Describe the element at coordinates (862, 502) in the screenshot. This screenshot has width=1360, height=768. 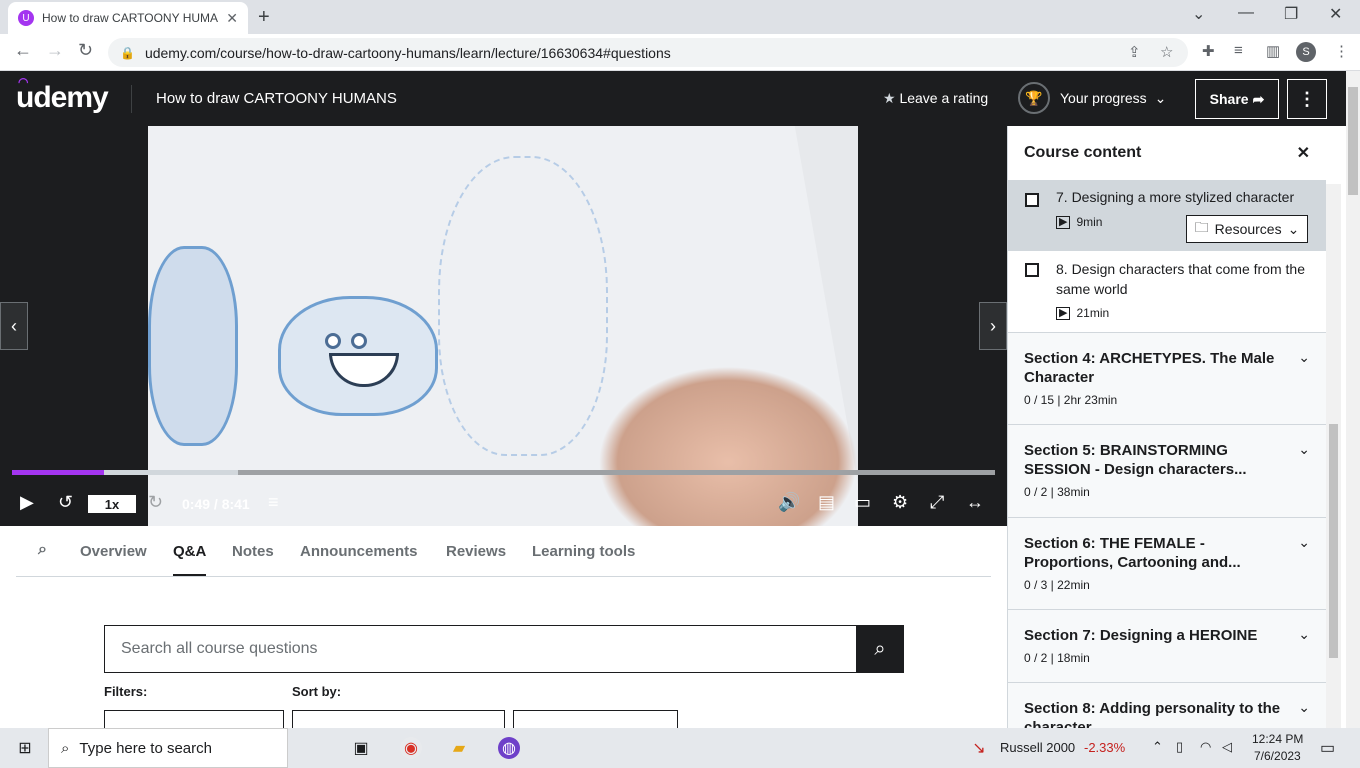
I see `captions-icon: ▭` at that location.